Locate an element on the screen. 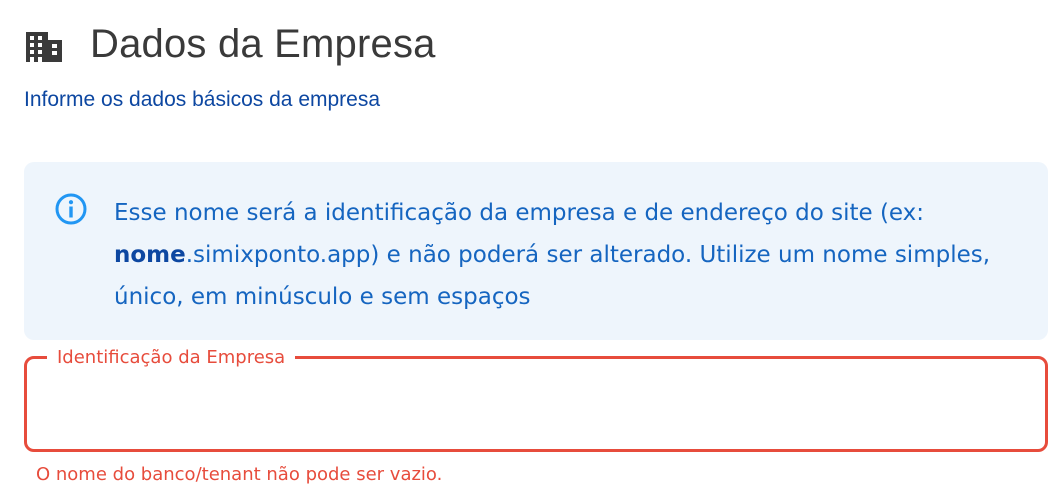  page-header: Dados da Empresa is located at coordinates (231, 44).